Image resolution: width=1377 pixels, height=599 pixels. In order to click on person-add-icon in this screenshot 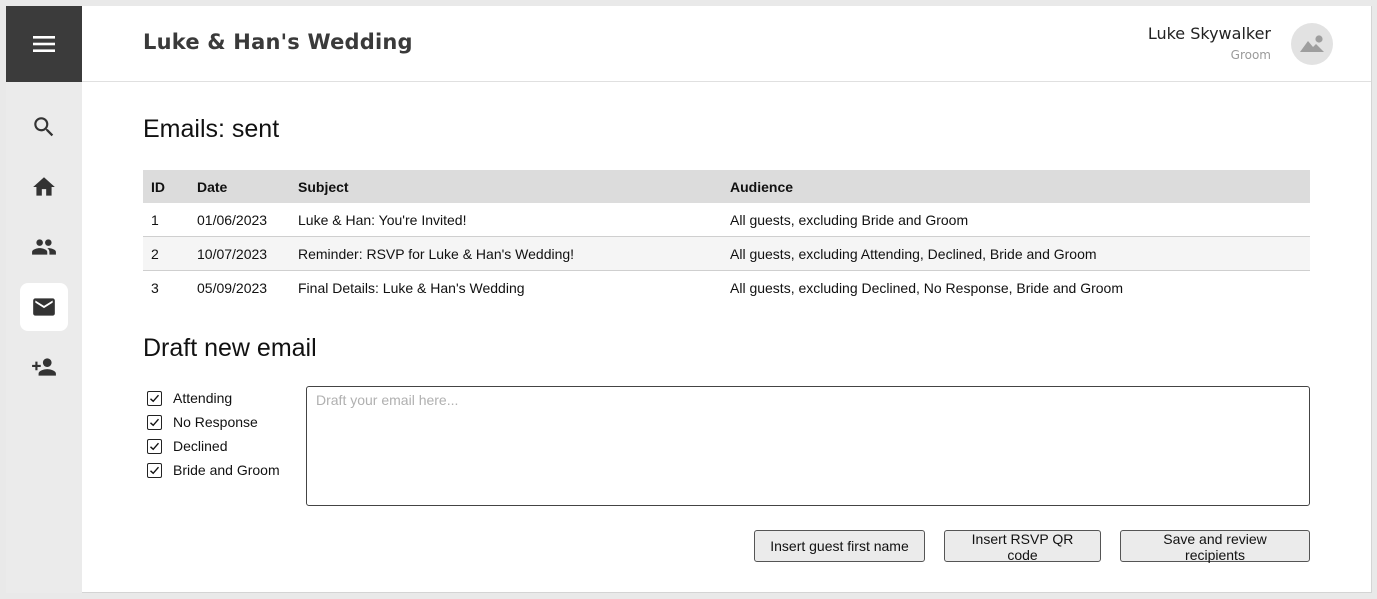, I will do `click(44, 367)`.